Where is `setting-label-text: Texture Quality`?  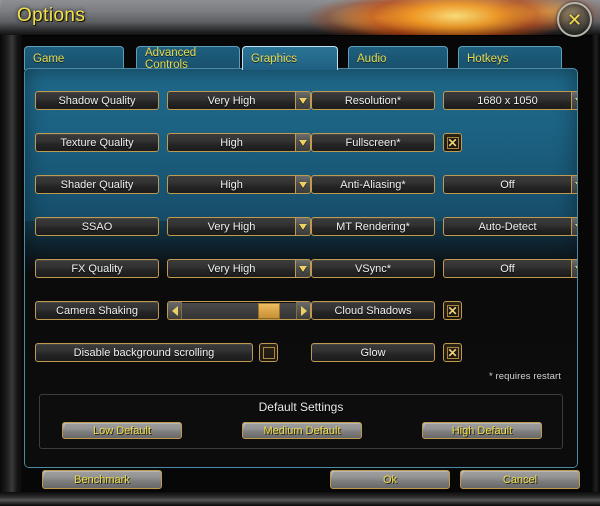
setting-label-text: Texture Quality is located at coordinates (97, 142).